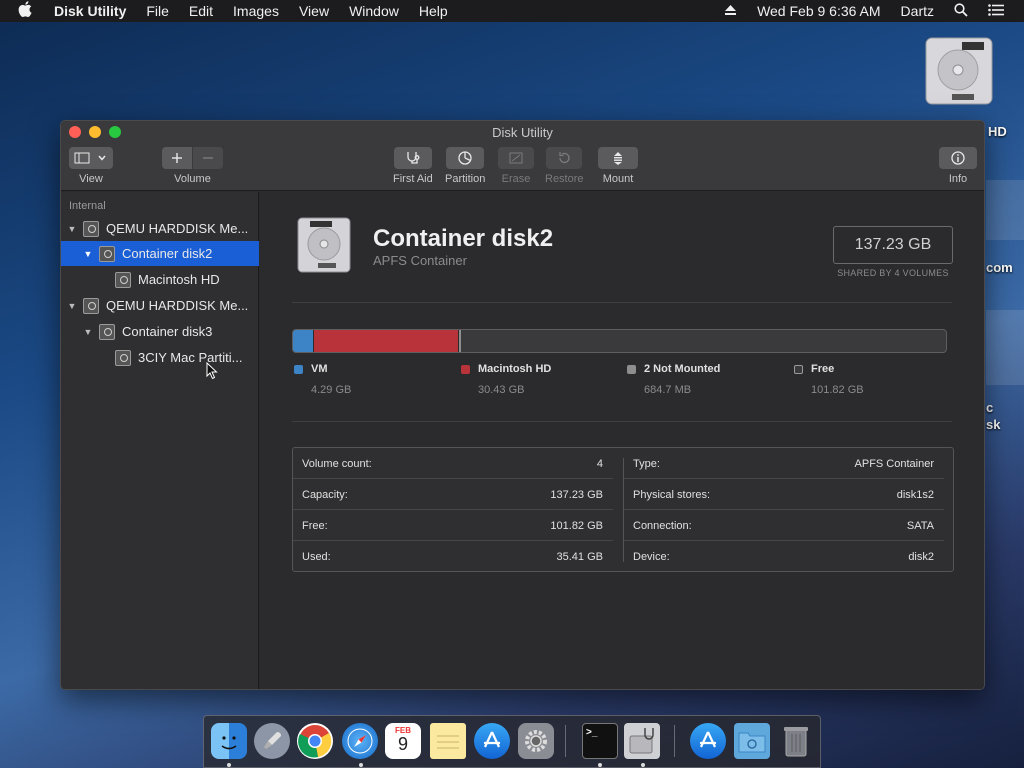  I want to click on menubar-clock: Wed Feb 9 6:36 AM, so click(818, 11).